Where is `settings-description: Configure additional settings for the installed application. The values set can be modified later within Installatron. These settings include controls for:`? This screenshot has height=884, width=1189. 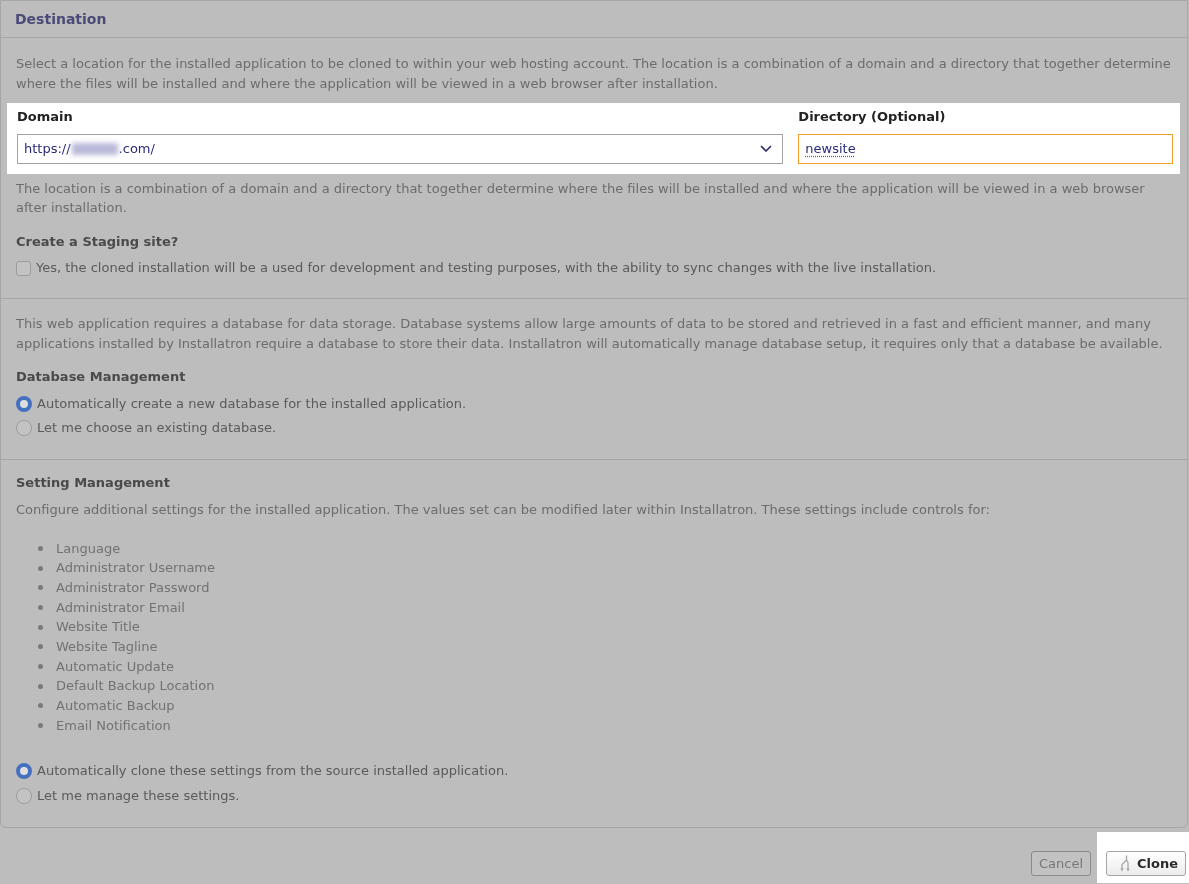
settings-description: Configure additional settings for the installed application. The values set can be modified later within Installatron. These settings include controls for: is located at coordinates (503, 510).